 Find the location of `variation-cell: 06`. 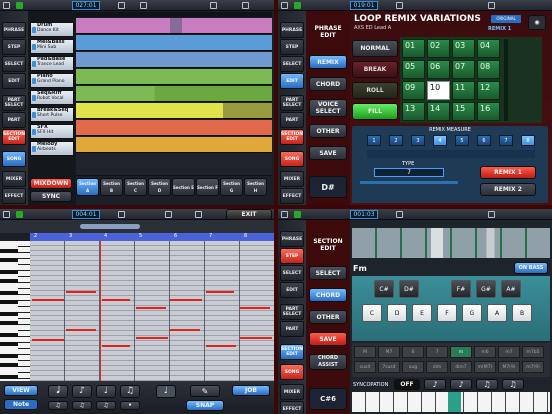

variation-cell: 06 is located at coordinates (438, 69).